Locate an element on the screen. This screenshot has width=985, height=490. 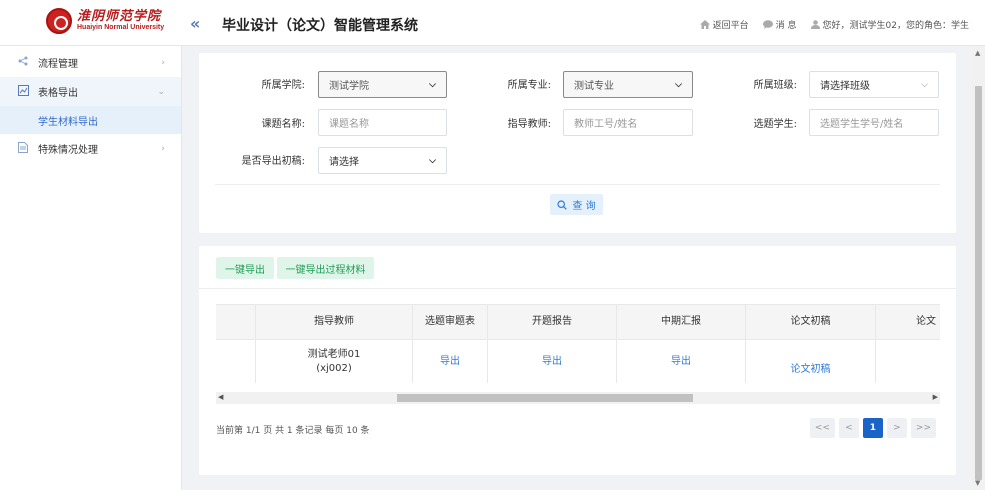
column-header is located at coordinates (236, 322).